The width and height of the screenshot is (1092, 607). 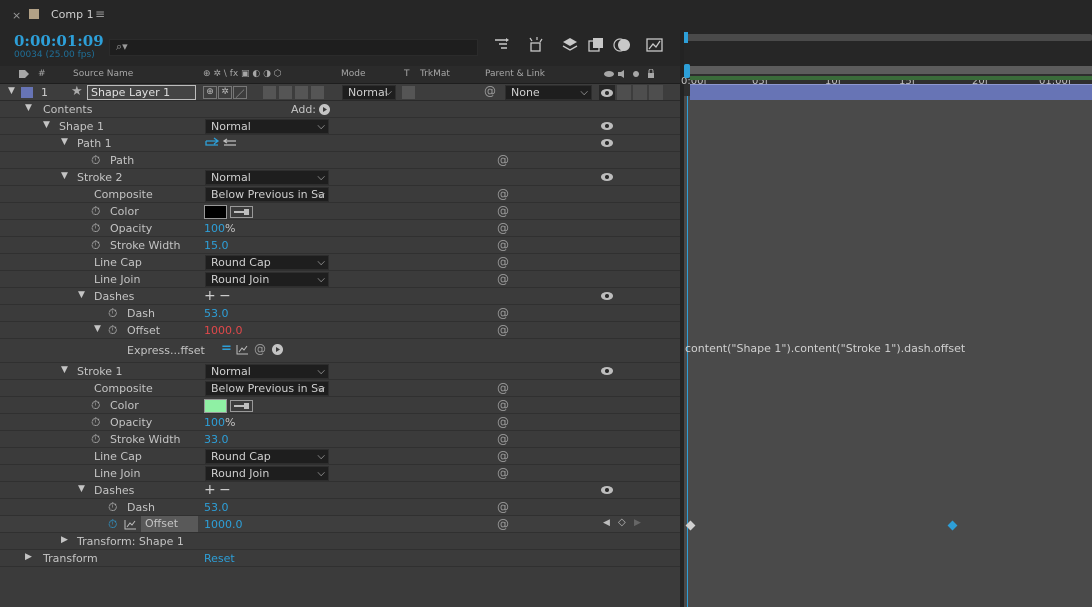 I want to click on dash-value: 53.0, so click(x=216, y=313).